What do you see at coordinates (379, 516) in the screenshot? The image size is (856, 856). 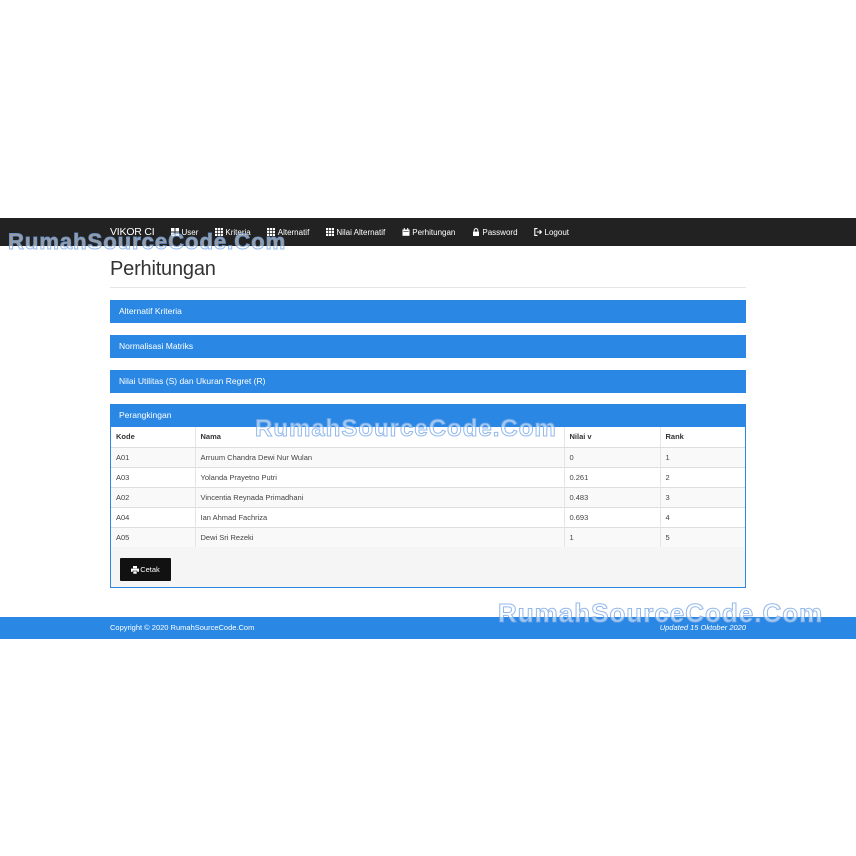 I see `cell-nama: Ian Ahmad Fachriza` at bounding box center [379, 516].